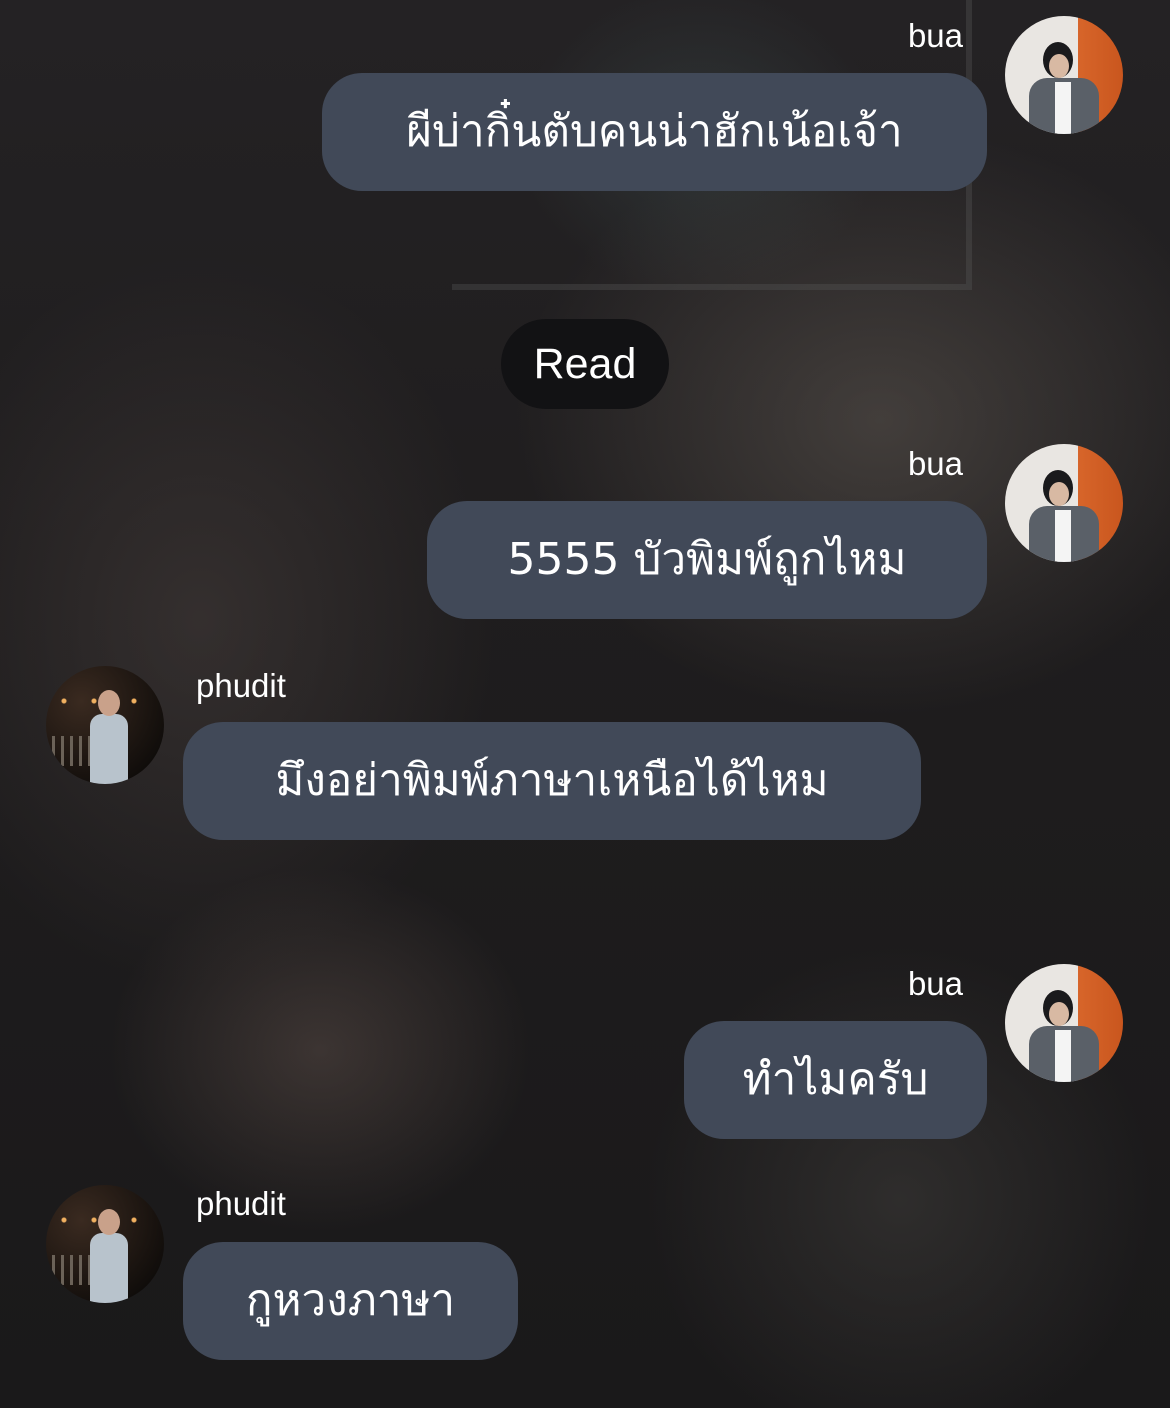  What do you see at coordinates (350, 1301) in the screenshot?
I see `message-bubble: กูหวงภาษา` at bounding box center [350, 1301].